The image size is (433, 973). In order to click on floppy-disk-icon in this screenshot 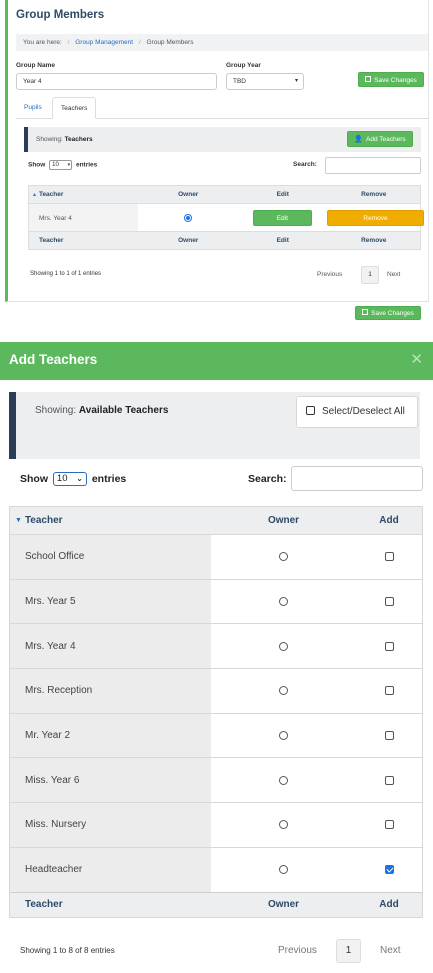, I will do `click(365, 312)`.